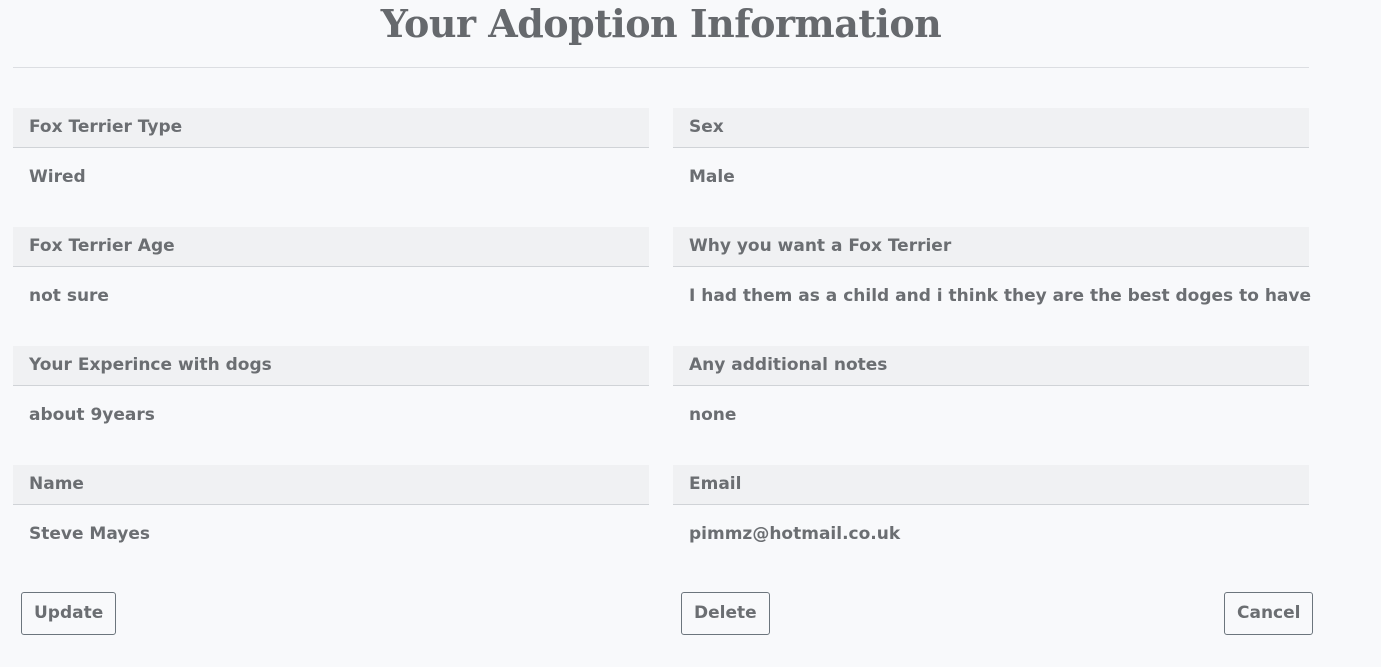 Image resolution: width=1381 pixels, height=667 pixels. I want to click on field-fox-terrier-age: Fox Terrier Age not sure, so click(331, 274).